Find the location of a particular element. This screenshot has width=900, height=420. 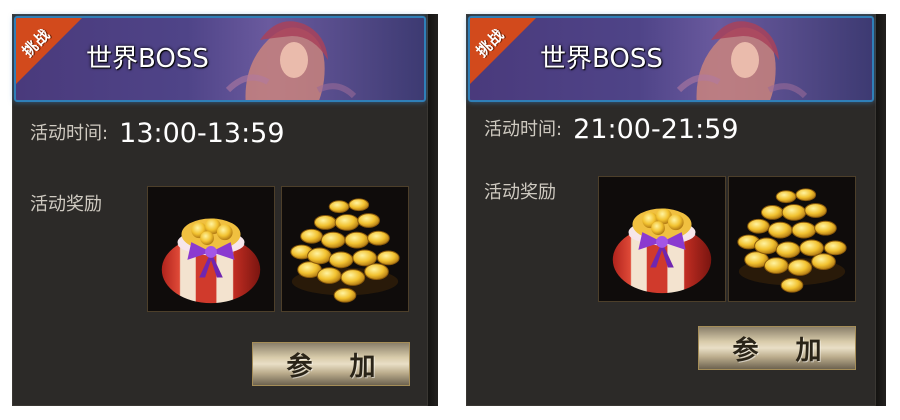

activity-time-row: 活动时间: 13:00-13:59 is located at coordinates (157, 133).